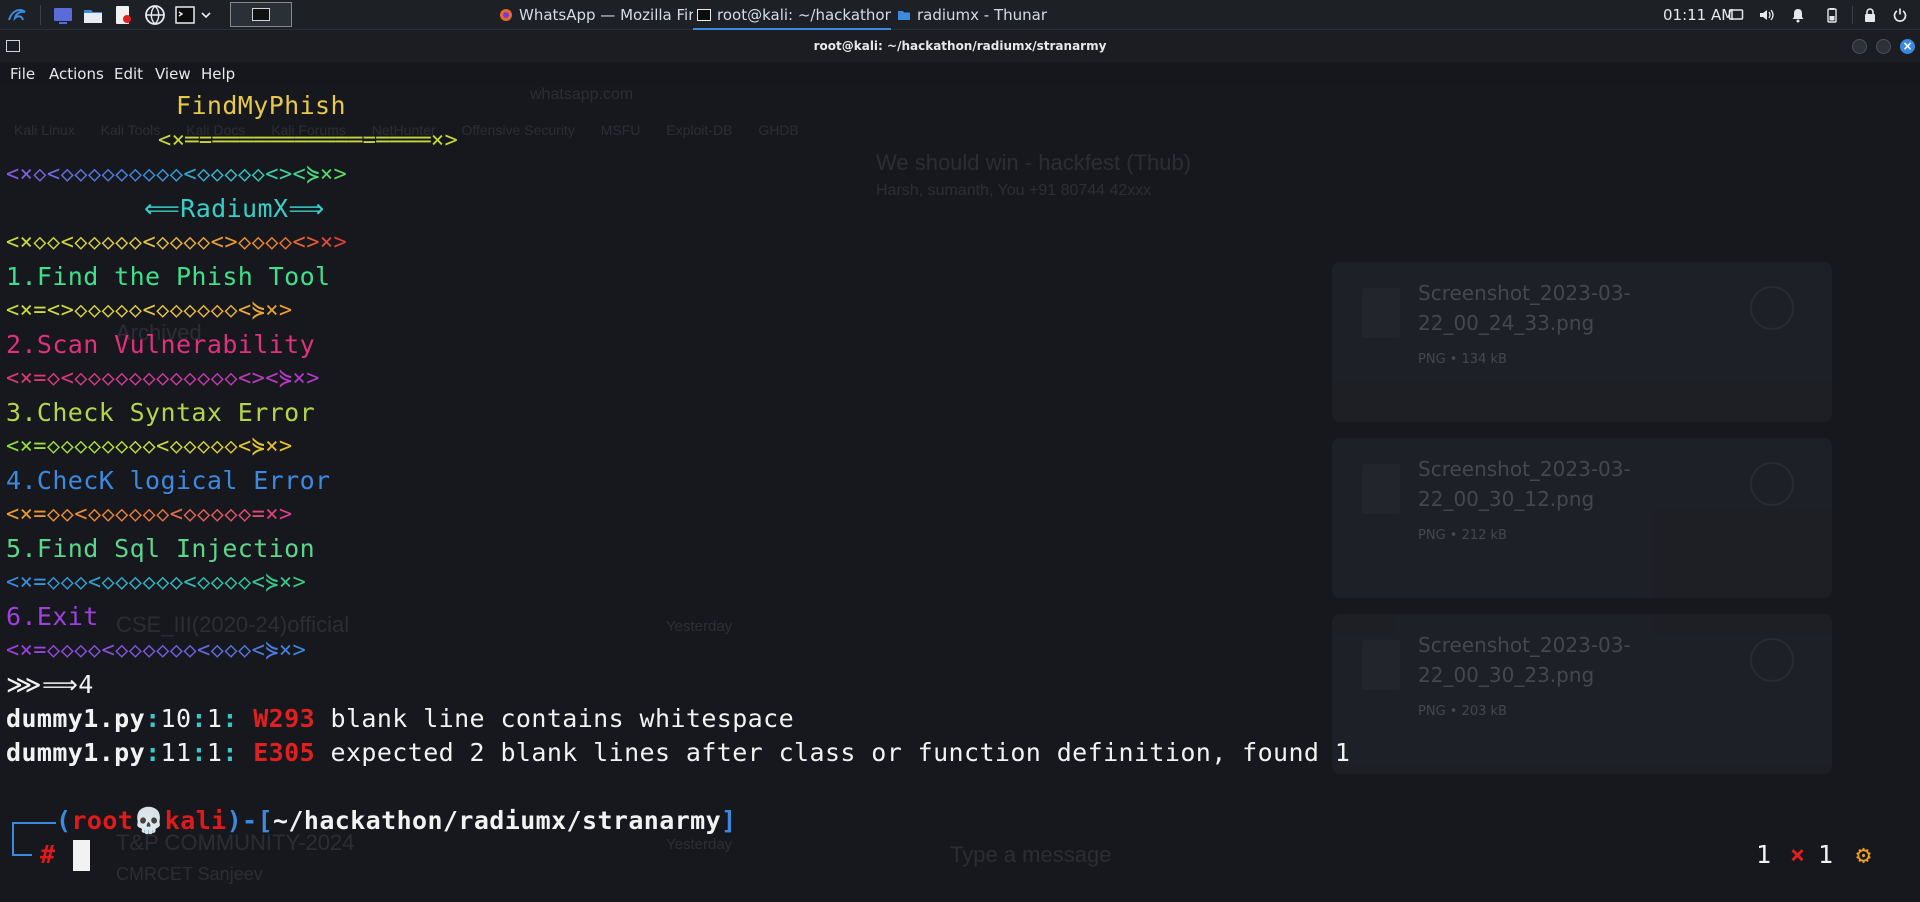 This screenshot has width=1920, height=902. I want to click on terminal-window-icon, so click(13, 46).